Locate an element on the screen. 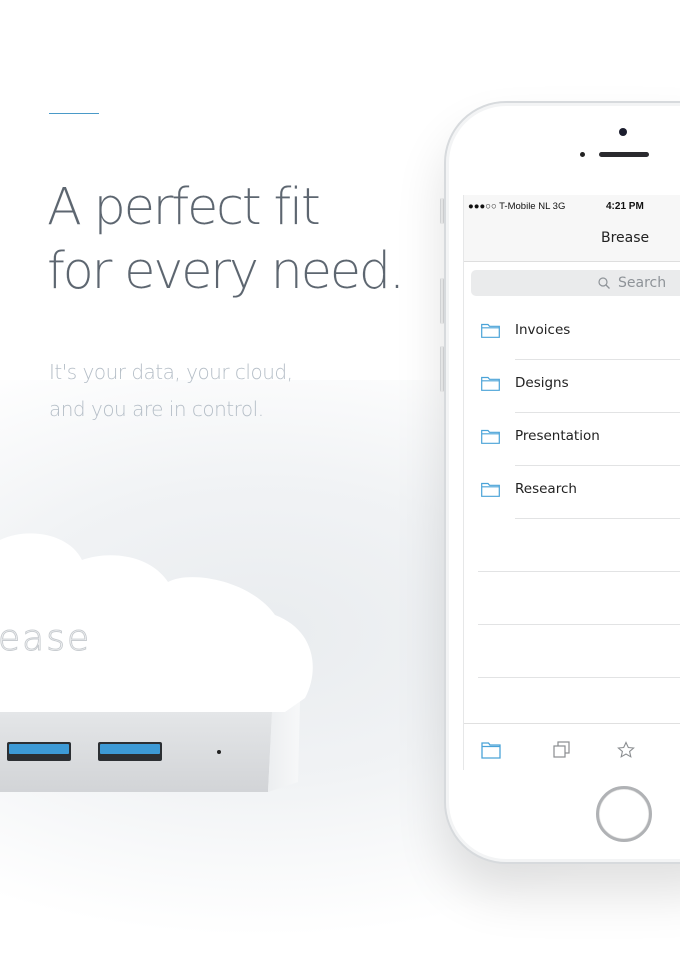 The width and height of the screenshot is (680, 969). folder-item-invoices: Invoices is located at coordinates (572, 333).